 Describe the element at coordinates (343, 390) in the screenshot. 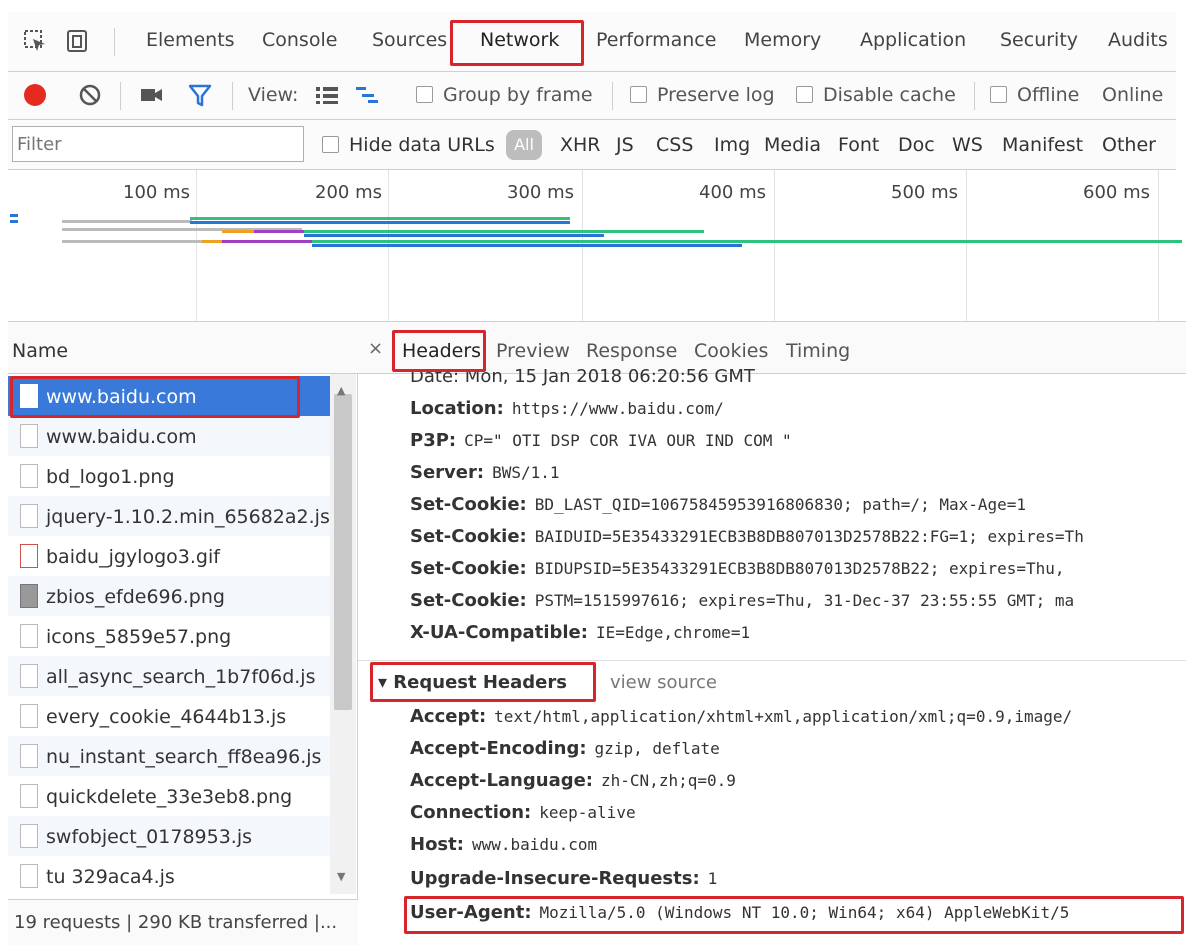

I see `scroll-up-icon: ▲` at that location.